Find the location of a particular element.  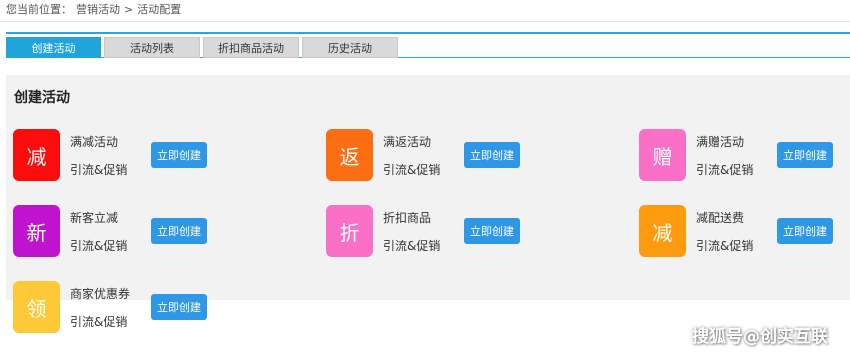

panel-title: 创建活动 is located at coordinates (42, 98).